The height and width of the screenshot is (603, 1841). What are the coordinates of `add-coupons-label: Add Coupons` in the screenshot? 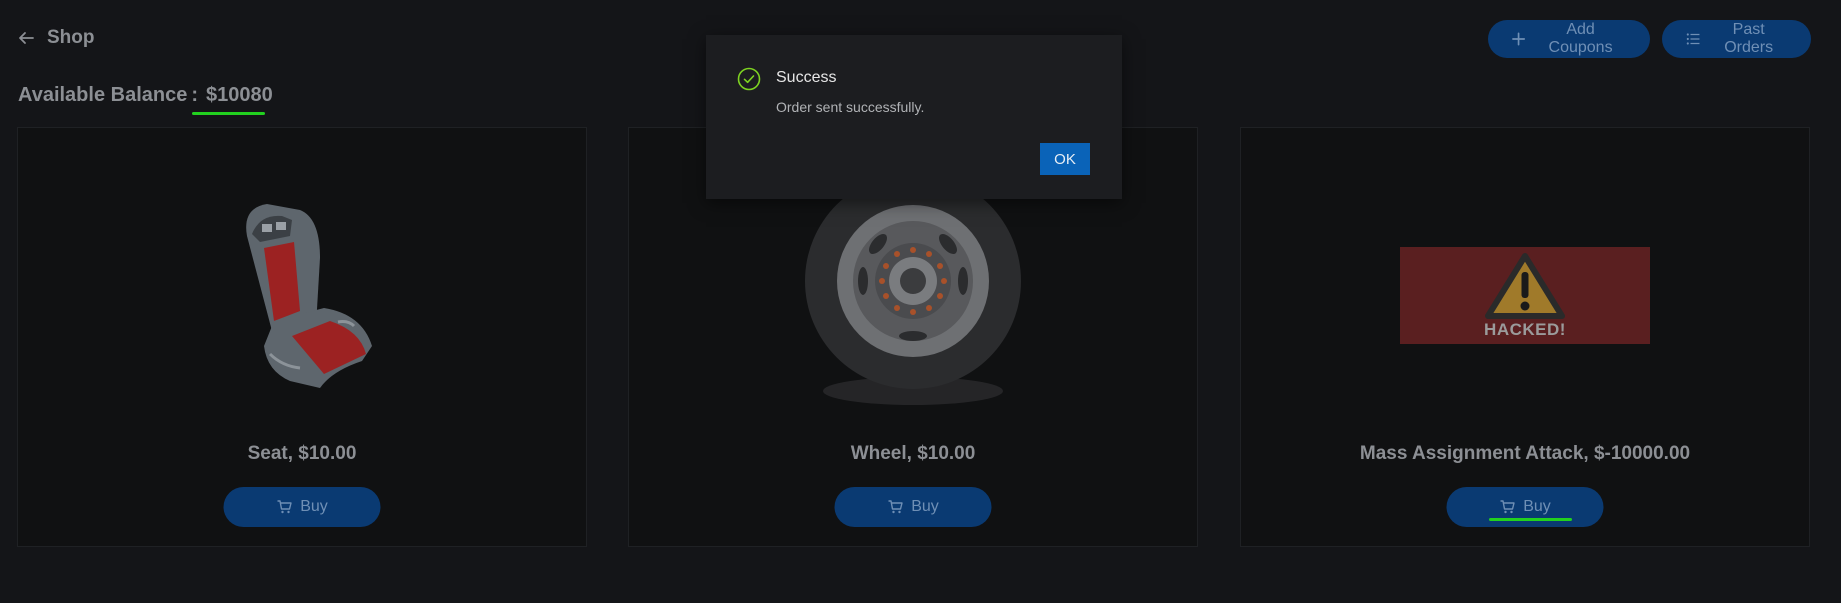 It's located at (1580, 38).